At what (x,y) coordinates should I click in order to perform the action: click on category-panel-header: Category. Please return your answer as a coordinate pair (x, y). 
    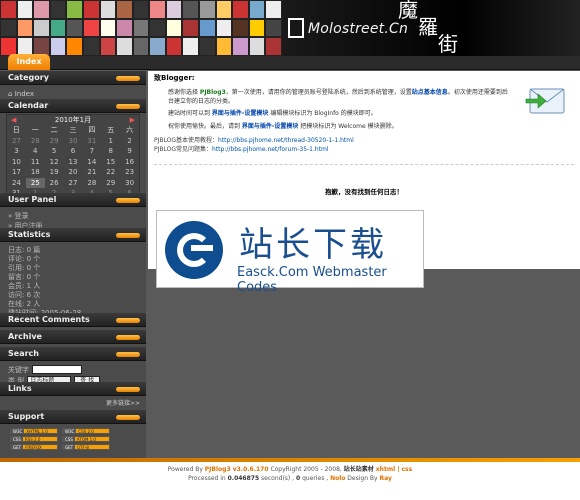
    Looking at the image, I should click on (73, 78).